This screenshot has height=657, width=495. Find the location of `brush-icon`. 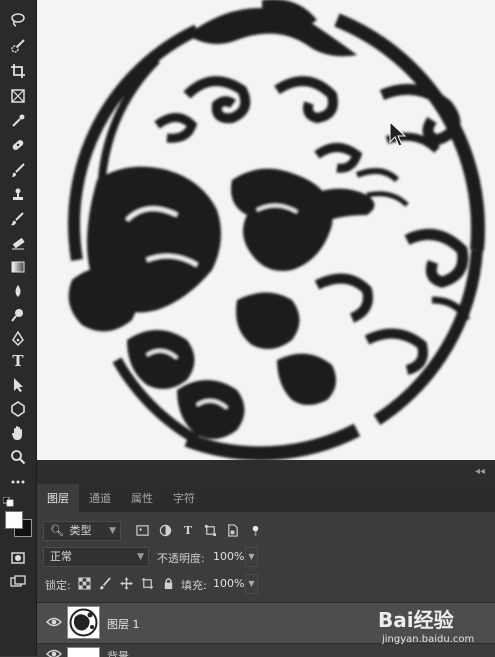

brush-icon is located at coordinates (18, 170).